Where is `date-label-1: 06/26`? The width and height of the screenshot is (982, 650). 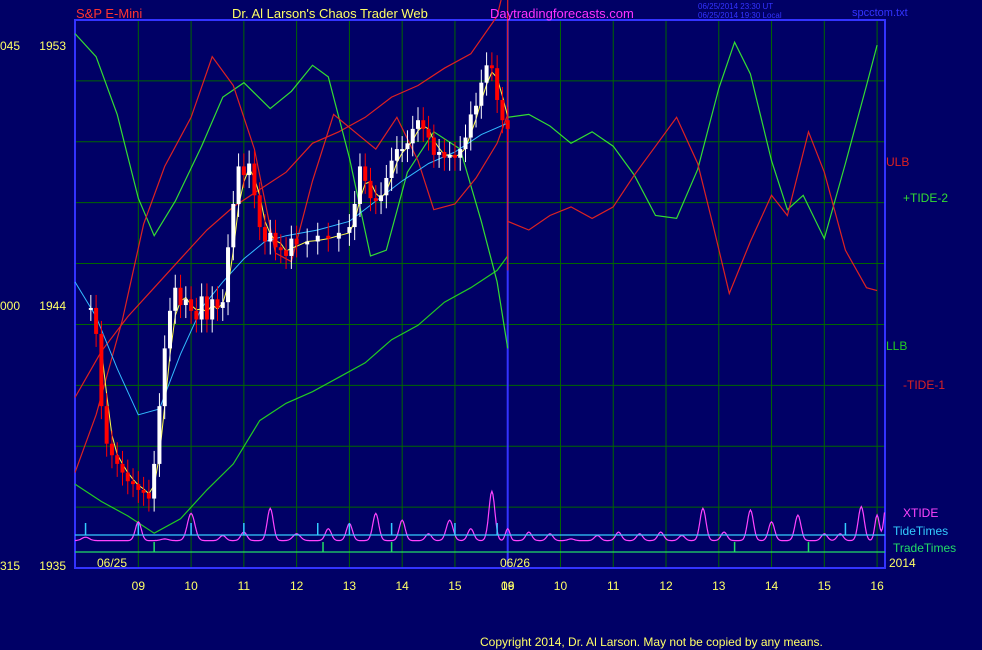
date-label-1: 06/26 is located at coordinates (515, 563).